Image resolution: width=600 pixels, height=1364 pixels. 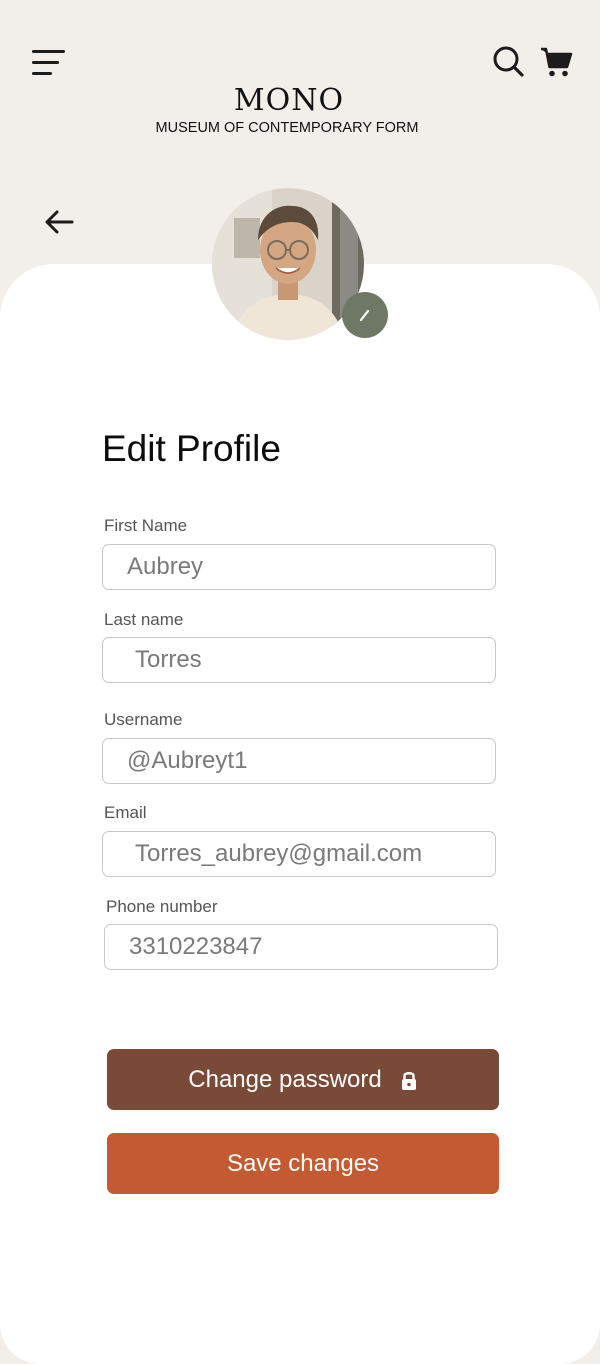 What do you see at coordinates (146, 525) in the screenshot?
I see `first-name-label: First Name` at bounding box center [146, 525].